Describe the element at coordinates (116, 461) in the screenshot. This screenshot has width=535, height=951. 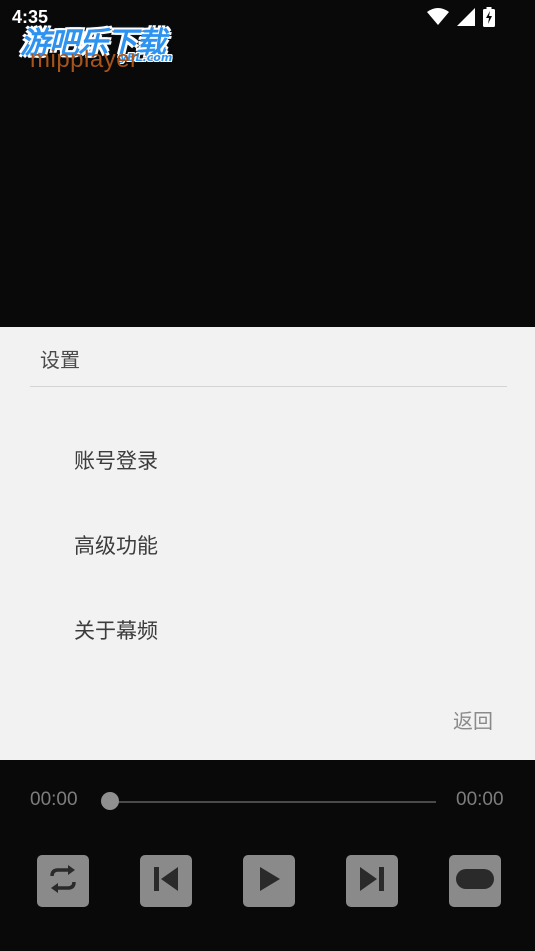
I see `menu-item-label: 账号登录` at that location.